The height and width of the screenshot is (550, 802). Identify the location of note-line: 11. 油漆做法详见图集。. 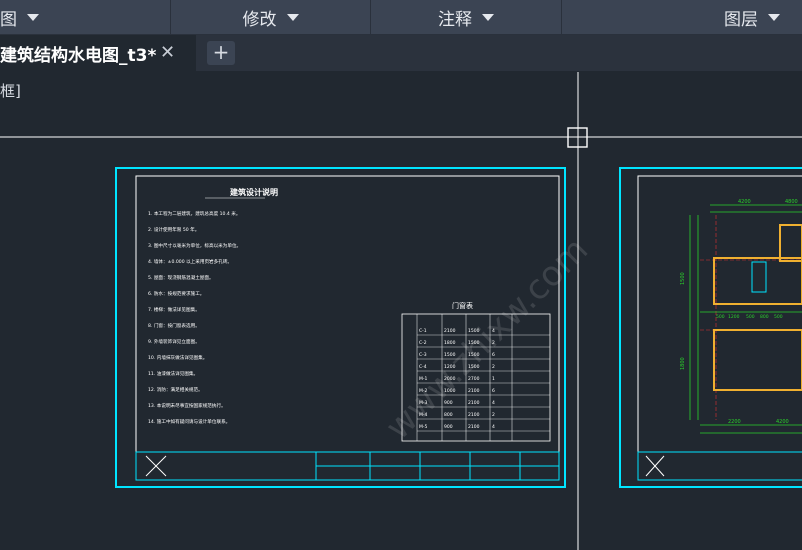
(173, 373).